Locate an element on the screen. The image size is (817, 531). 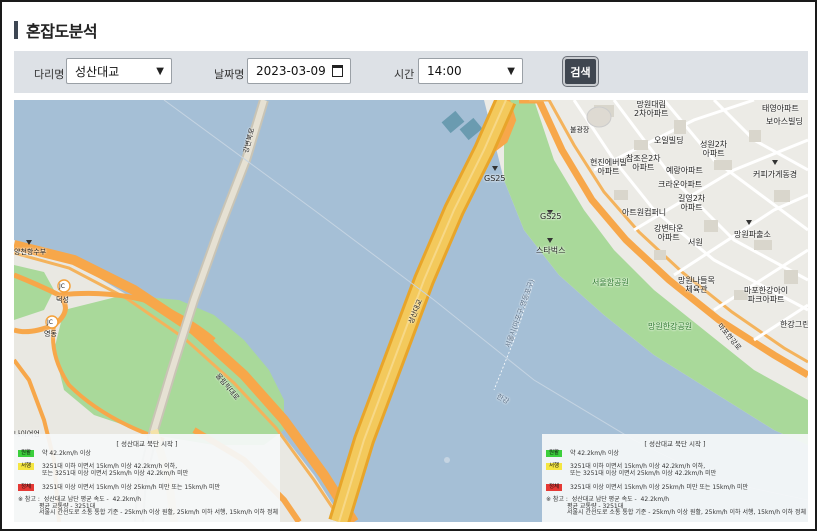
map-label: 망원파출소 is located at coordinates (752, 234).